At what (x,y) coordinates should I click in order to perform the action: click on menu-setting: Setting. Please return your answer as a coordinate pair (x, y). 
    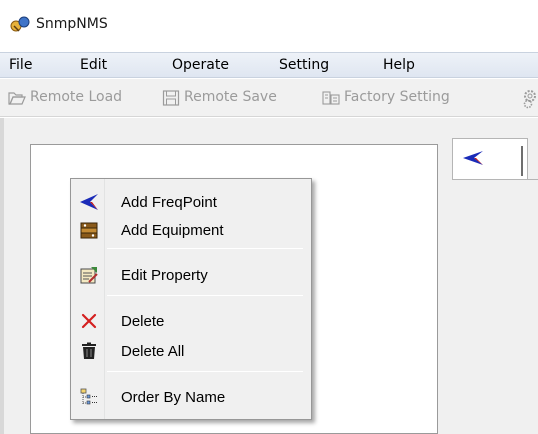
    Looking at the image, I should click on (304, 65).